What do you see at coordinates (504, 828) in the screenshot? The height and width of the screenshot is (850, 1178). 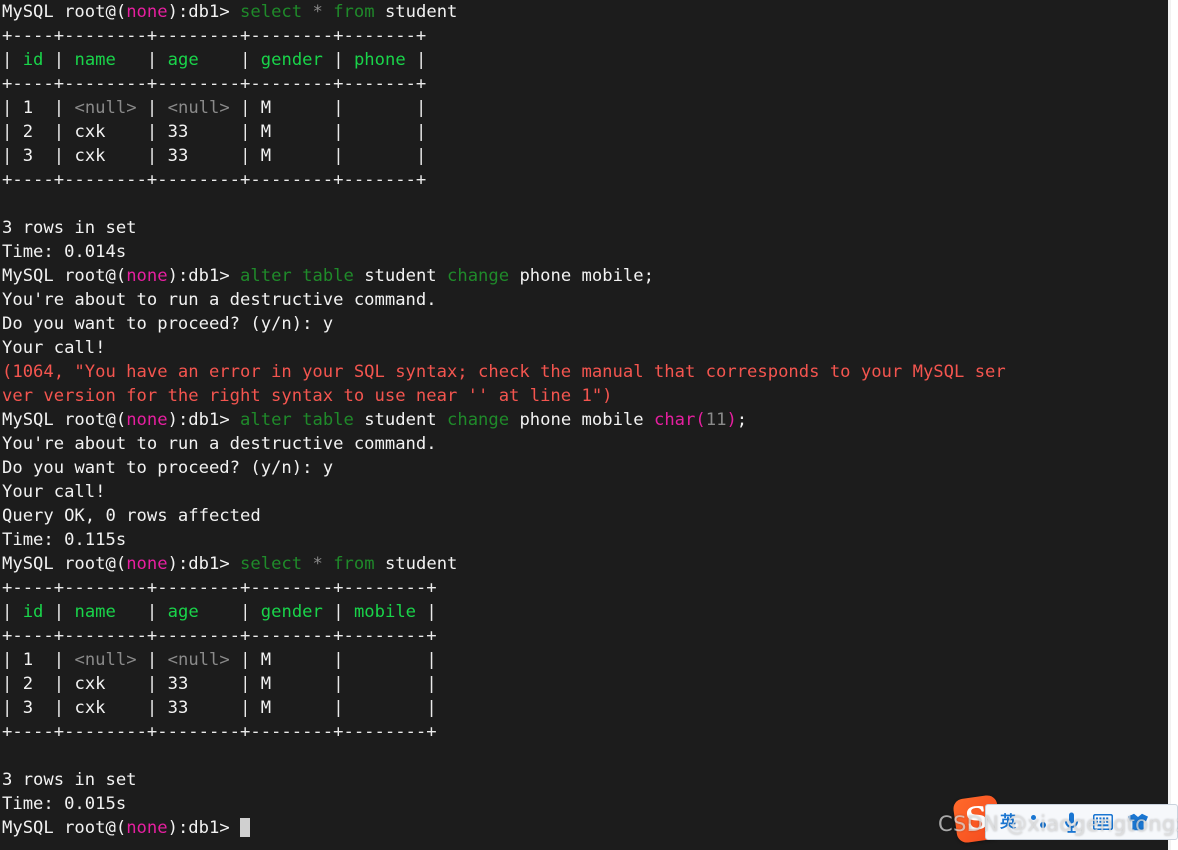 I see `terminal-active-prompt: MySQL root@(none):db1>` at bounding box center [504, 828].